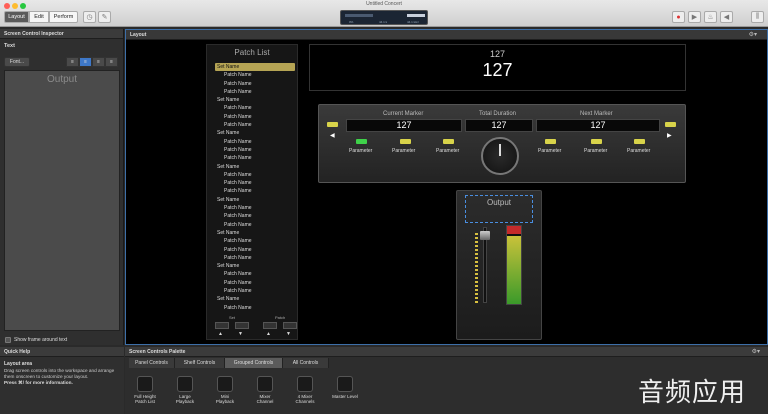 The width and height of the screenshot is (768, 414). What do you see at coordinates (254, 363) in the screenshot?
I see `tab-grouped-controls: Grouped Controls` at bounding box center [254, 363].